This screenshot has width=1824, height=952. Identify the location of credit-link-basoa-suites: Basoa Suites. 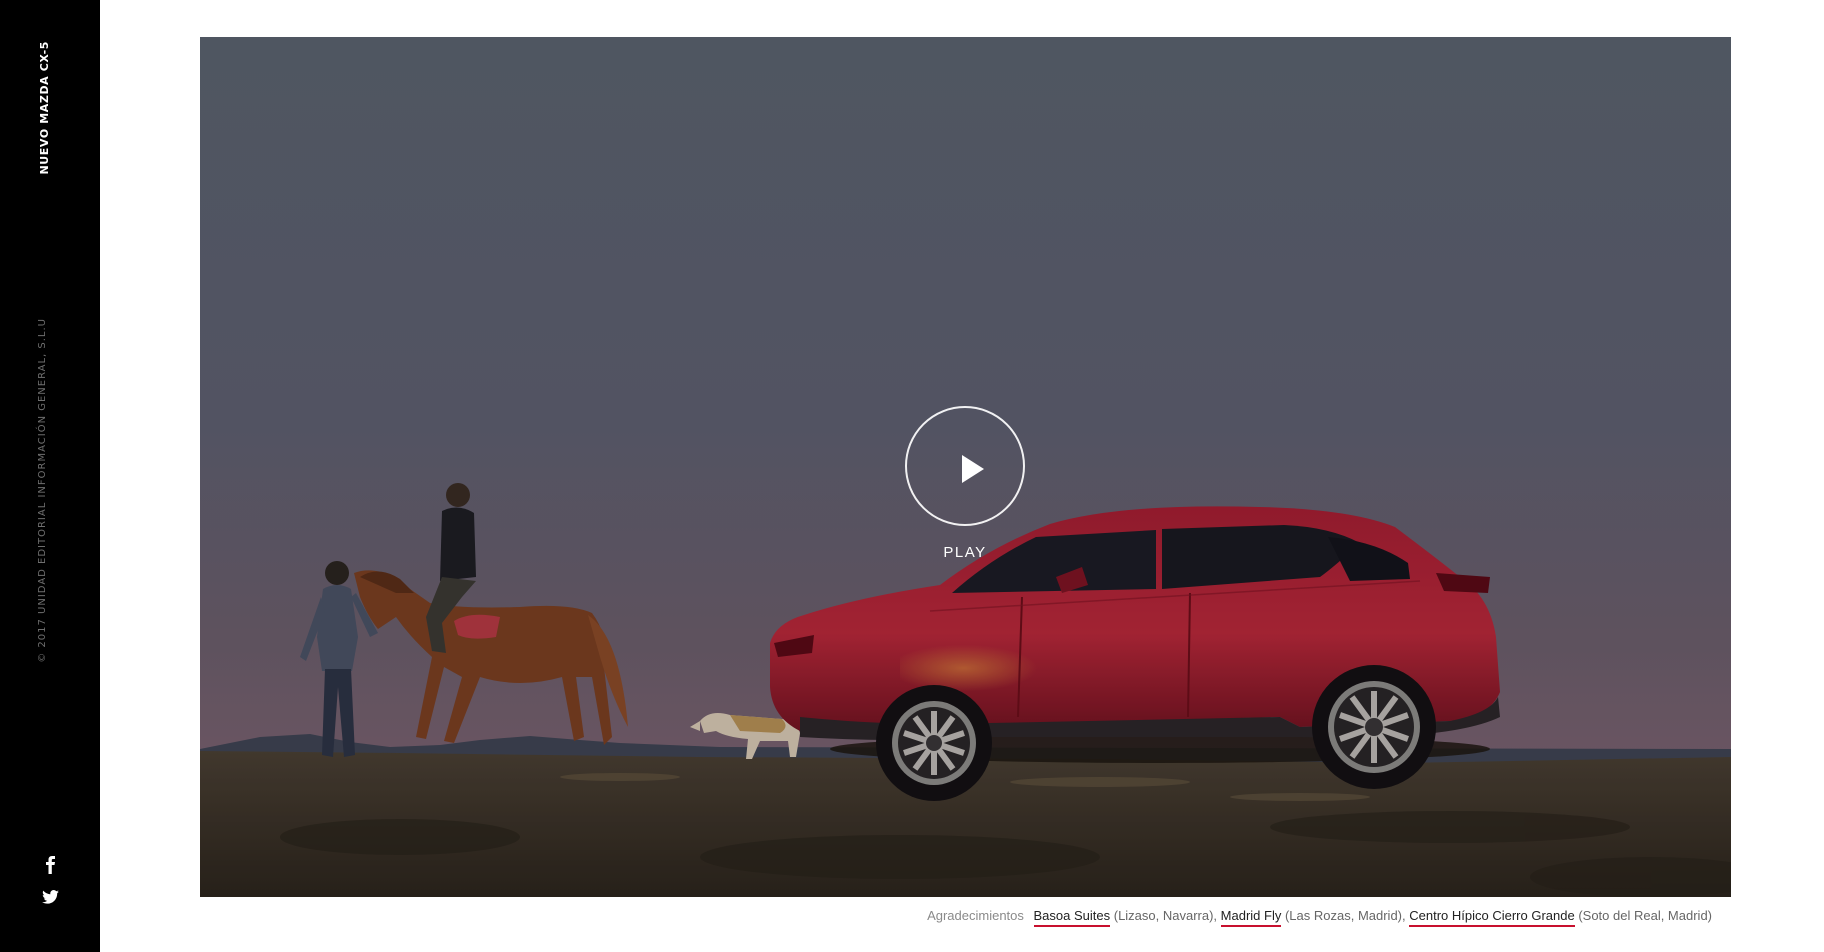
(1072, 917).